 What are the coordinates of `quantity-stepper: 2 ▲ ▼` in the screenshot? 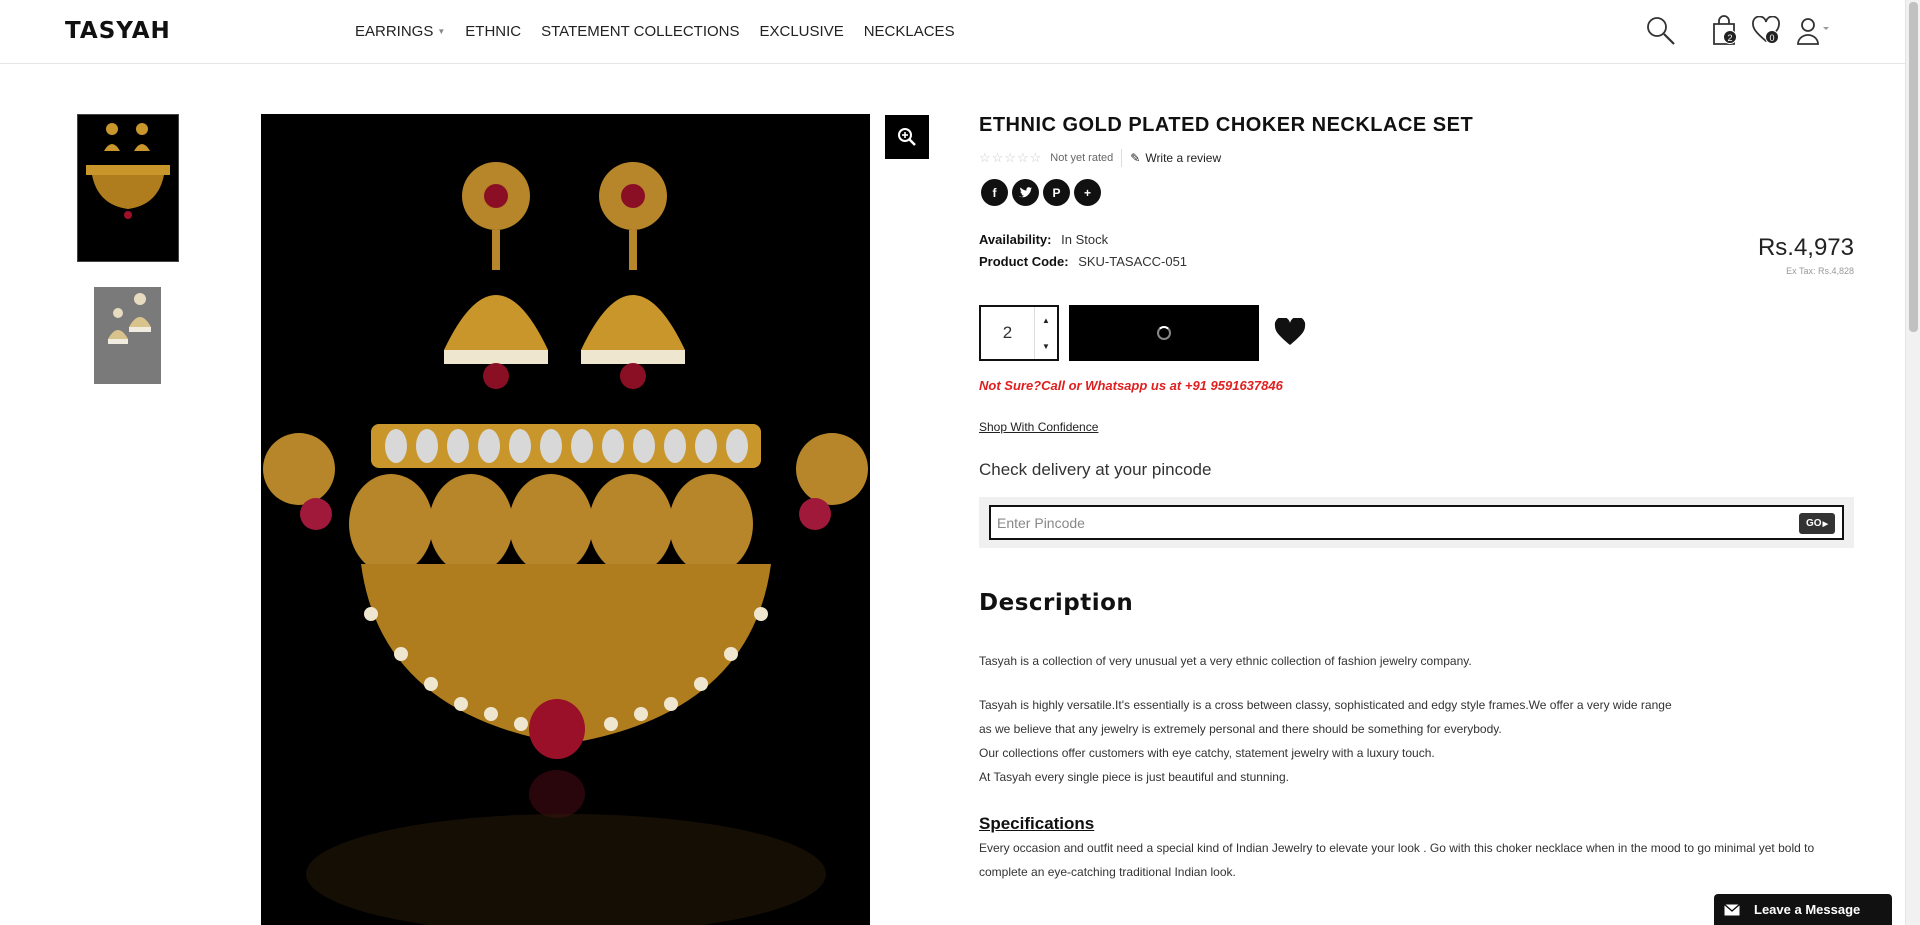 It's located at (1019, 333).